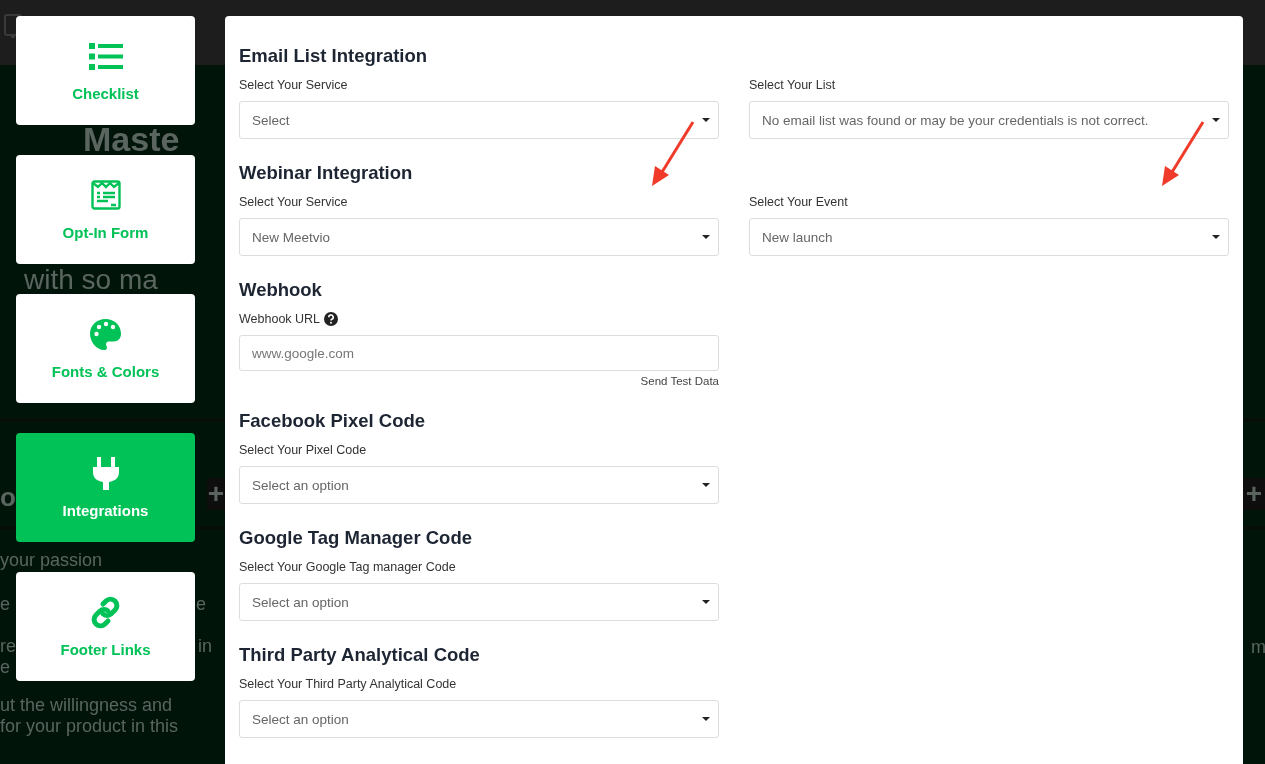 This screenshot has height=764, width=1265. What do you see at coordinates (86, 705) in the screenshot?
I see `background-text: ut the willingness and` at bounding box center [86, 705].